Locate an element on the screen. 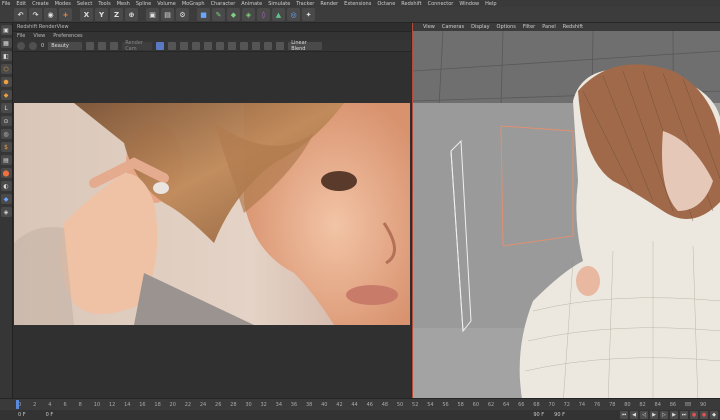 The image size is (720, 420). play-icon: ▶ is located at coordinates (654, 415).